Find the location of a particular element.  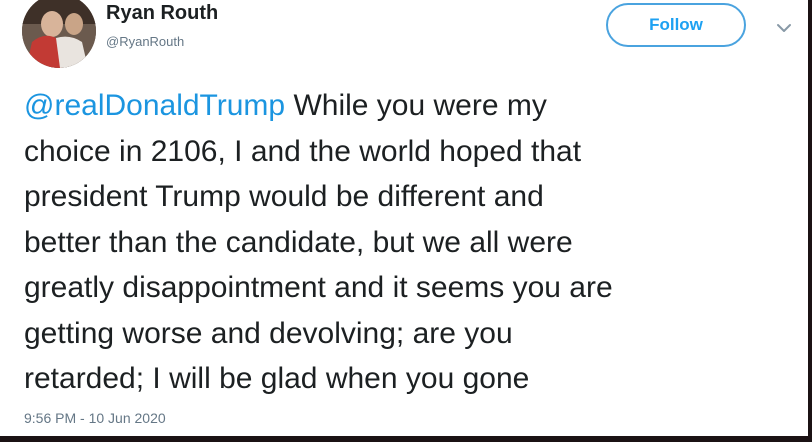

tweet-line-3: president Trump would be different and is located at coordinates (284, 196).